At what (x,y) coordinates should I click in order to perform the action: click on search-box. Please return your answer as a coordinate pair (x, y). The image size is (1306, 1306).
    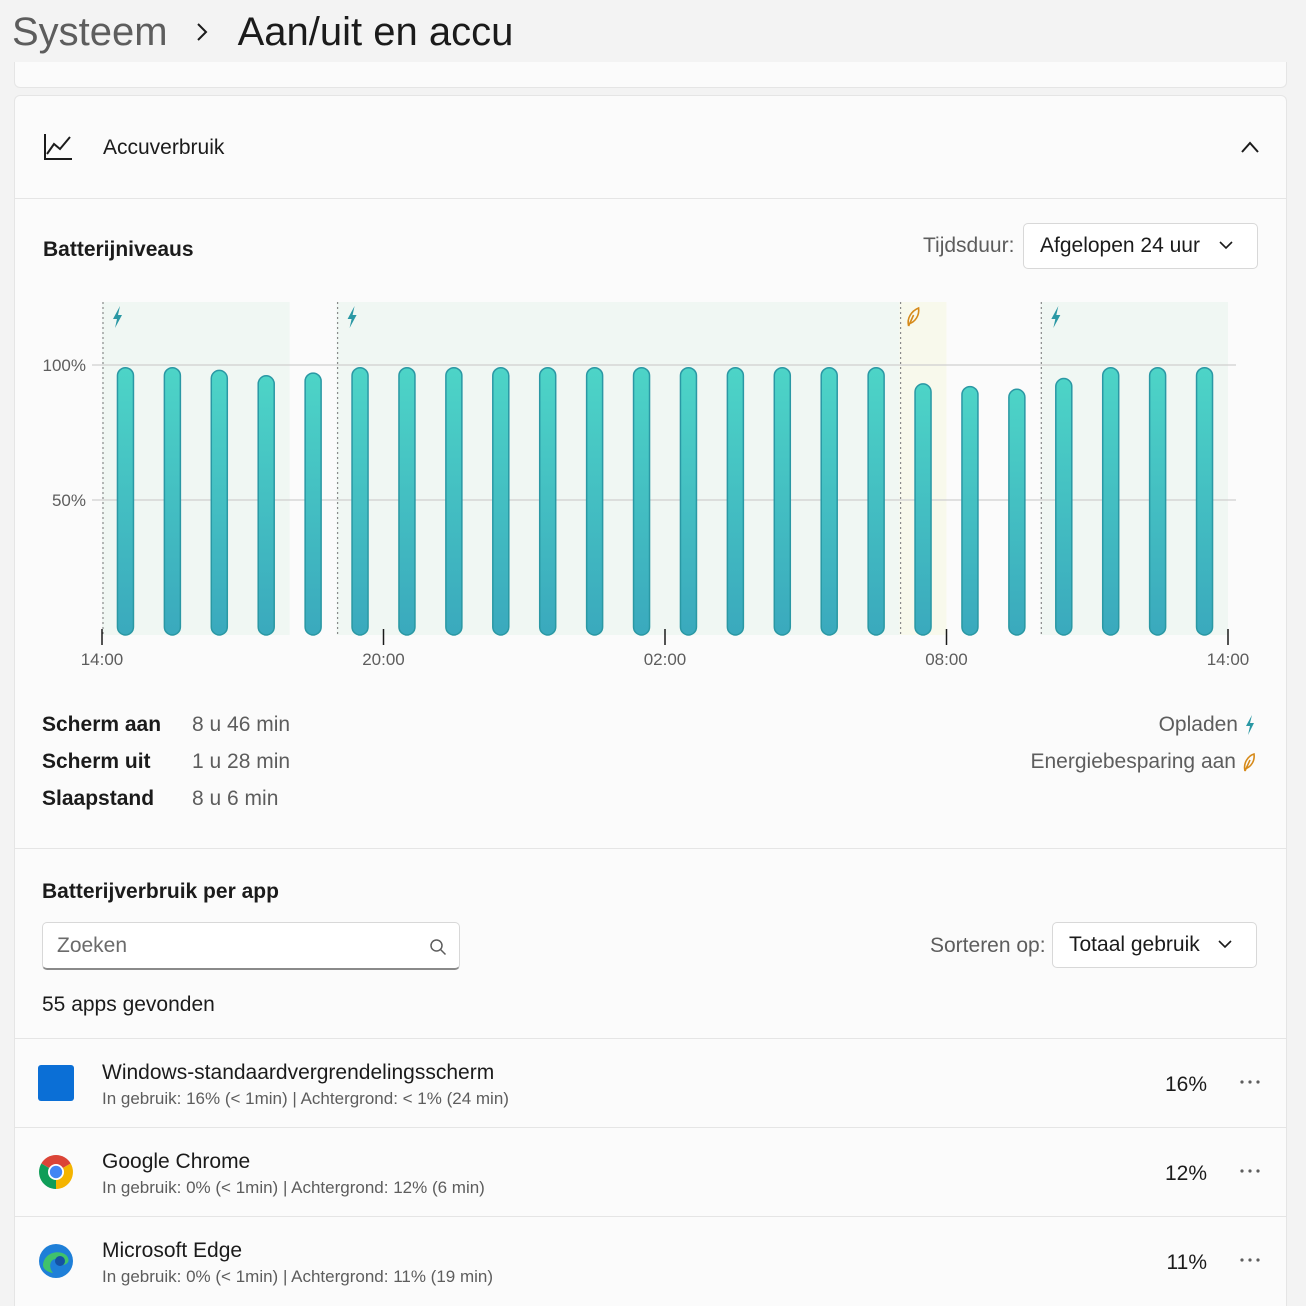
    Looking at the image, I should click on (251, 946).